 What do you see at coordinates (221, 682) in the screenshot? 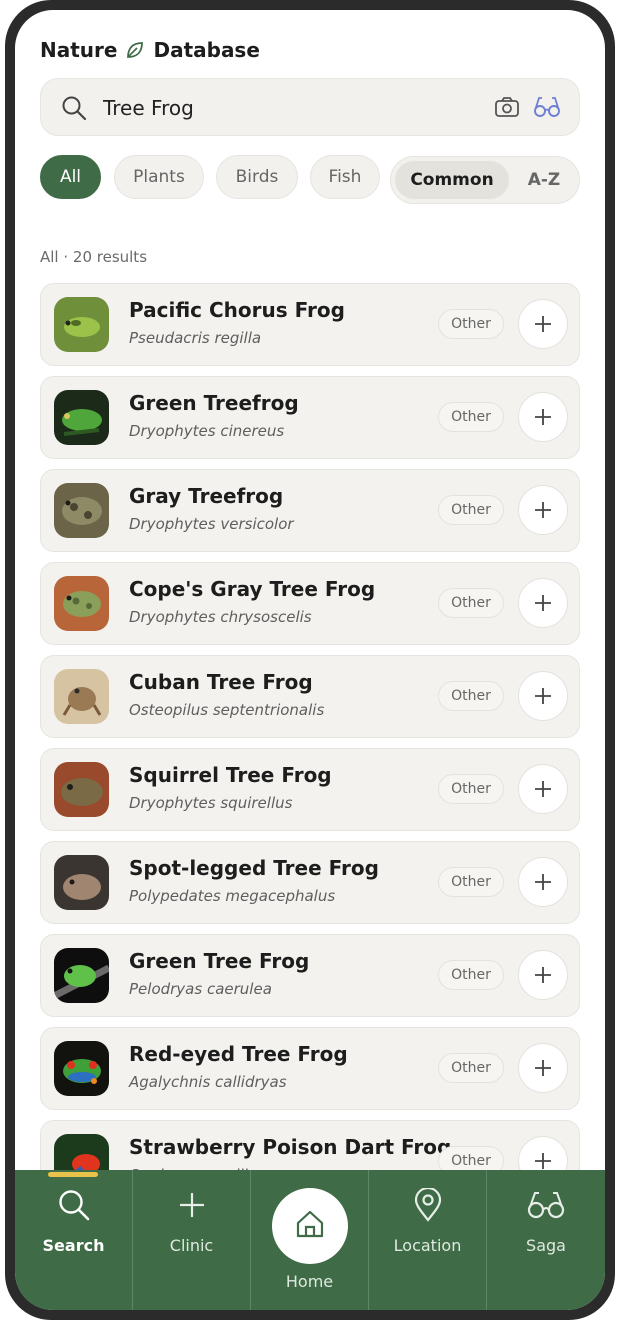
I see `species-name: Cuban Tree Frog` at bounding box center [221, 682].